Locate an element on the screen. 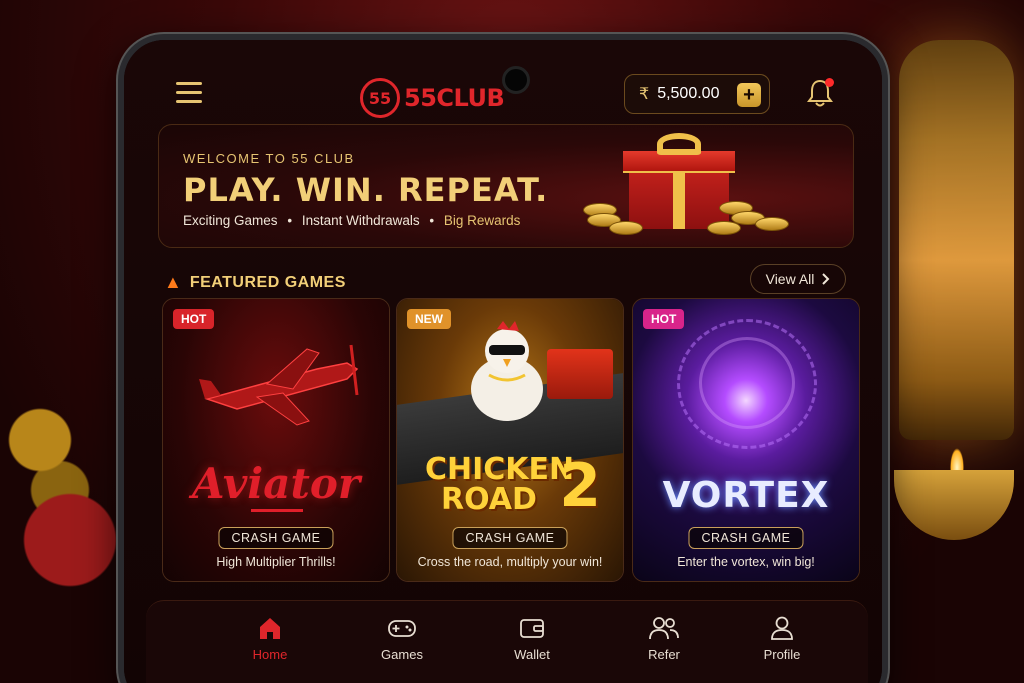  bottom-navigation: Home Games Wallet Refer Profile is located at coordinates (507, 641).